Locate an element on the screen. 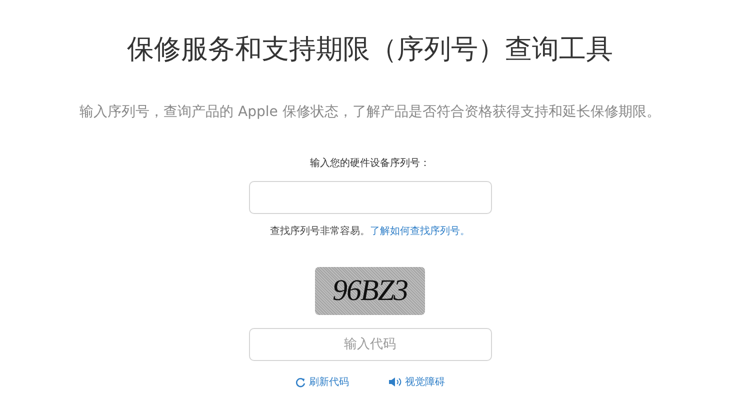 This screenshot has height=400, width=740. captcha-image: 96BZ3 is located at coordinates (370, 291).